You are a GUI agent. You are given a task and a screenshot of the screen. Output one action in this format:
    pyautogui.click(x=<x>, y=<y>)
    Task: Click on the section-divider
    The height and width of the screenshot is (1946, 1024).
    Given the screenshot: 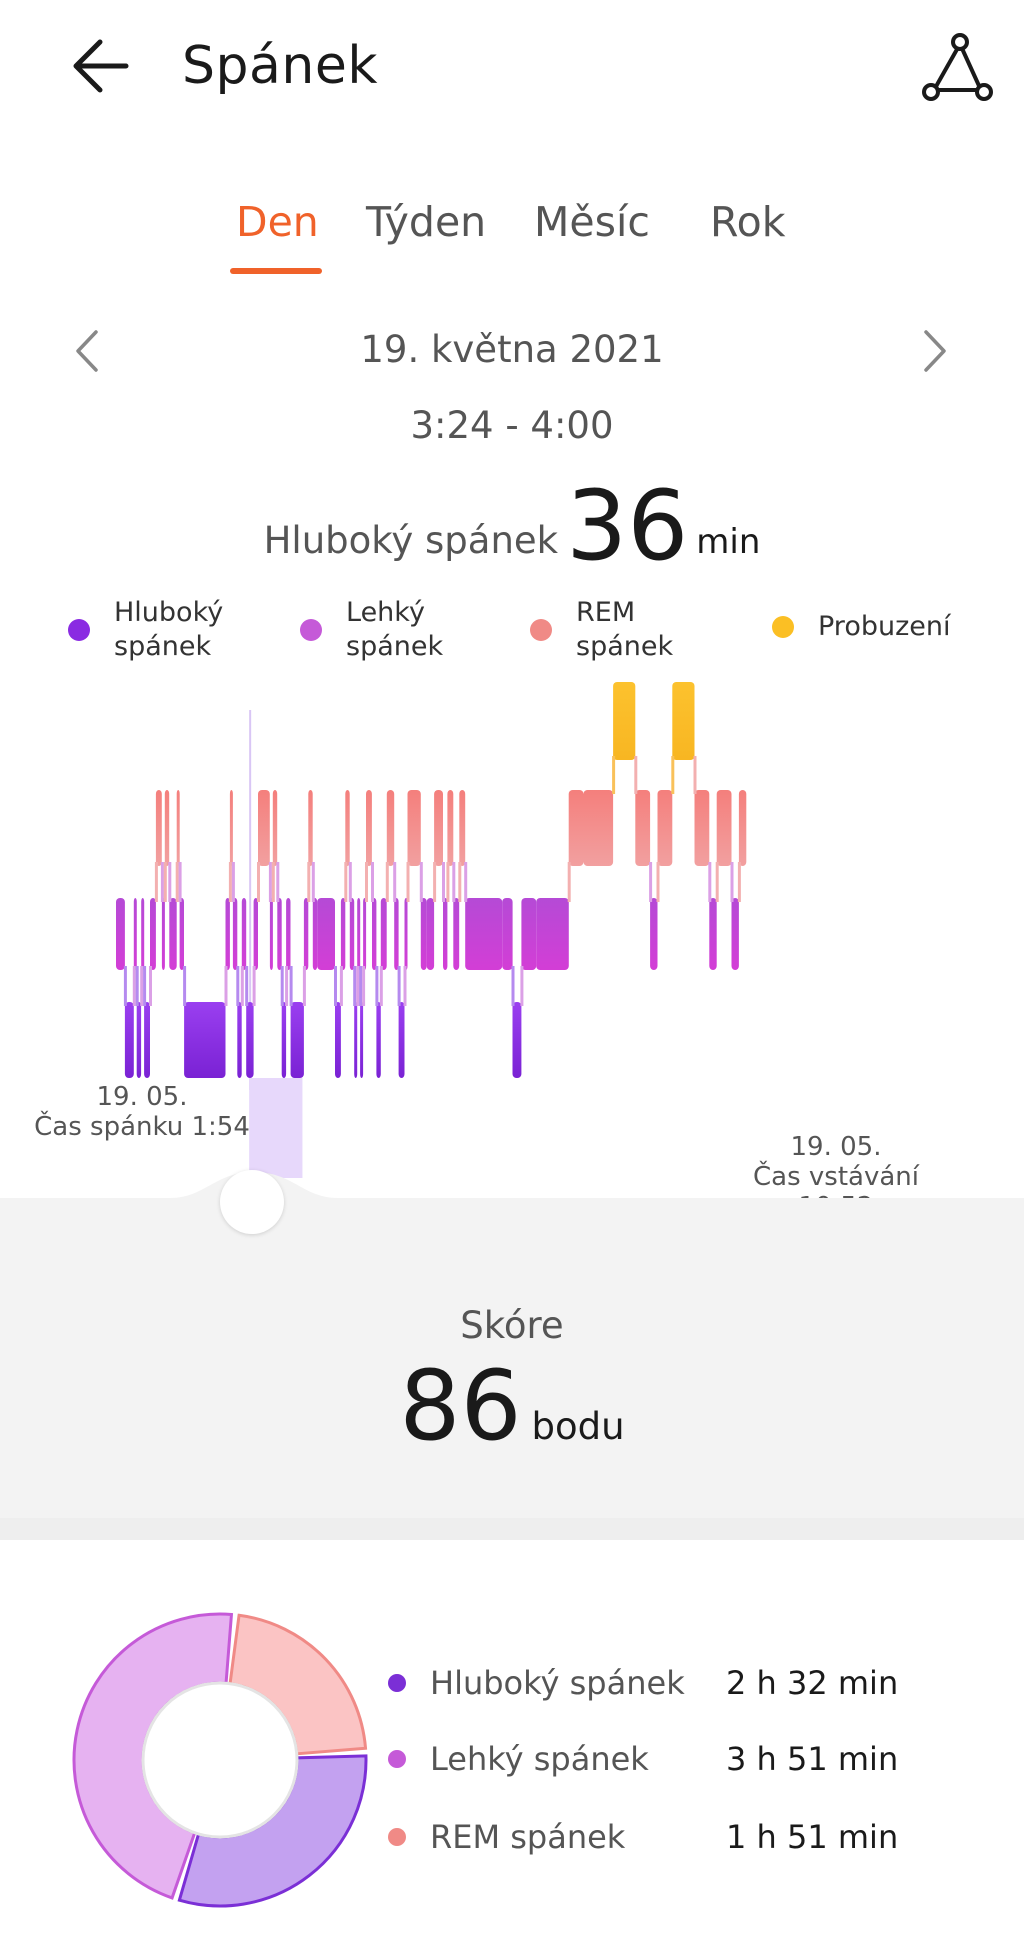 What is the action you would take?
    pyautogui.click(x=512, y=1529)
    